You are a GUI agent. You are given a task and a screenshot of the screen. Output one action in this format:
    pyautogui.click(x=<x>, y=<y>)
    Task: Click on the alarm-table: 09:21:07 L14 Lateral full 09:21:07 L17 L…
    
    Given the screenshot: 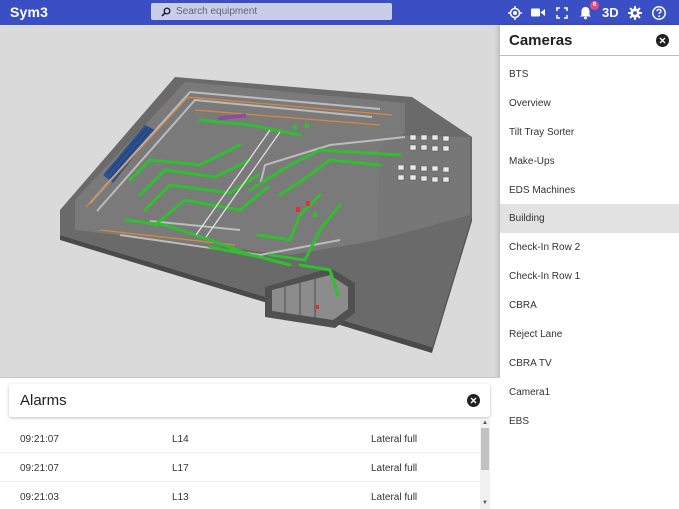 What is the action you would take?
    pyautogui.click(x=240, y=466)
    